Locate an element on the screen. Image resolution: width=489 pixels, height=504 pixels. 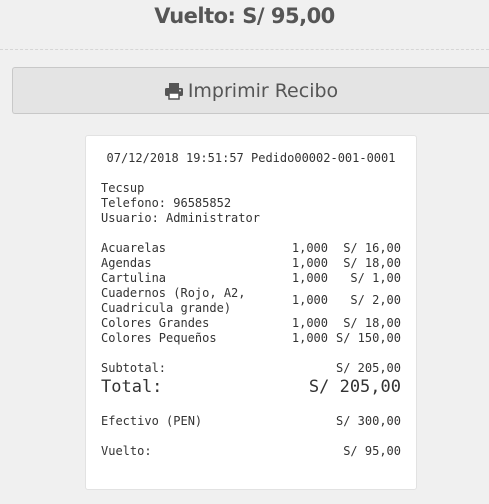
item-name: Cartulina is located at coordinates (134, 278).